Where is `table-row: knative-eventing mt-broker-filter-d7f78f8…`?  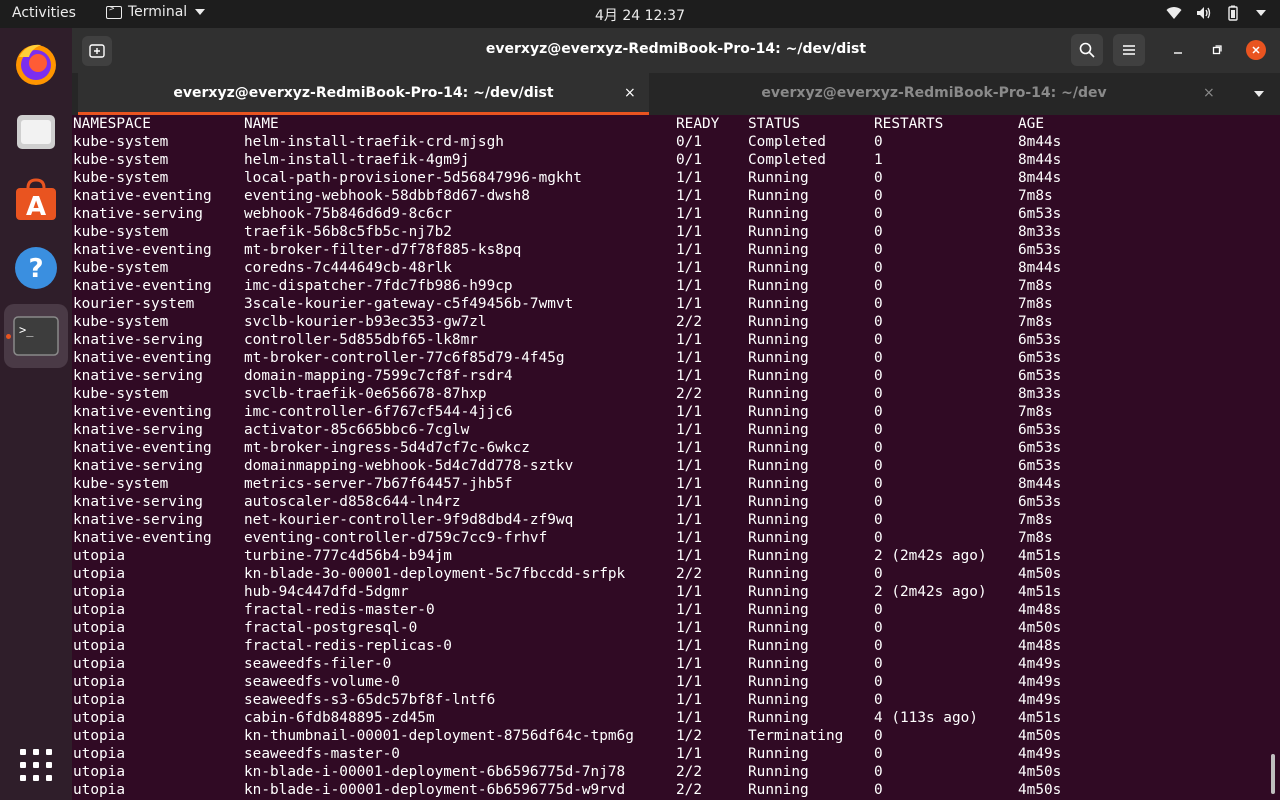
table-row: knative-eventing mt-broker-filter-d7f78f8… is located at coordinates (676, 250).